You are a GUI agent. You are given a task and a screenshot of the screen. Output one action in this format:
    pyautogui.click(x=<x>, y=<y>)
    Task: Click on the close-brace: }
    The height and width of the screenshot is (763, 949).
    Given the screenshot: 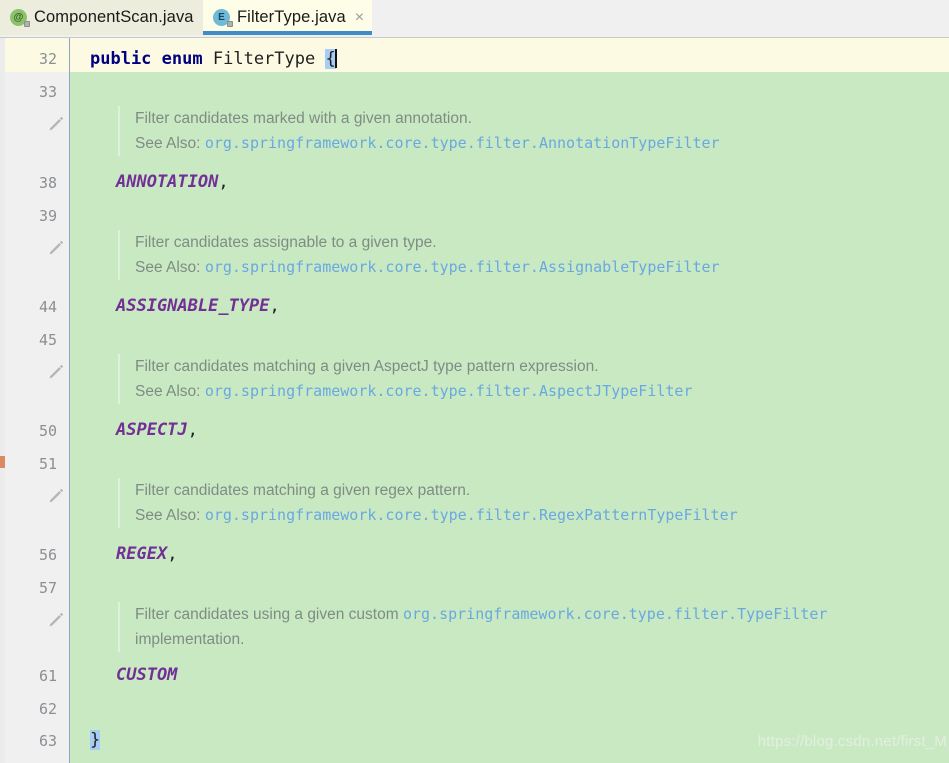 What is the action you would take?
    pyautogui.click(x=95, y=740)
    